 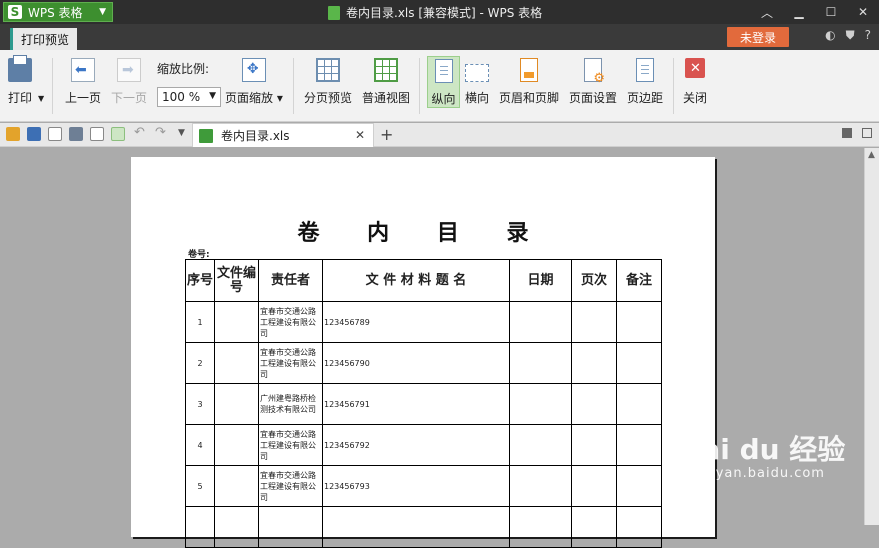 What do you see at coordinates (439, 37) in the screenshot?
I see `menu-tab-strip: 打印预览 未登录 ◐ ⛊ ?` at bounding box center [439, 37].